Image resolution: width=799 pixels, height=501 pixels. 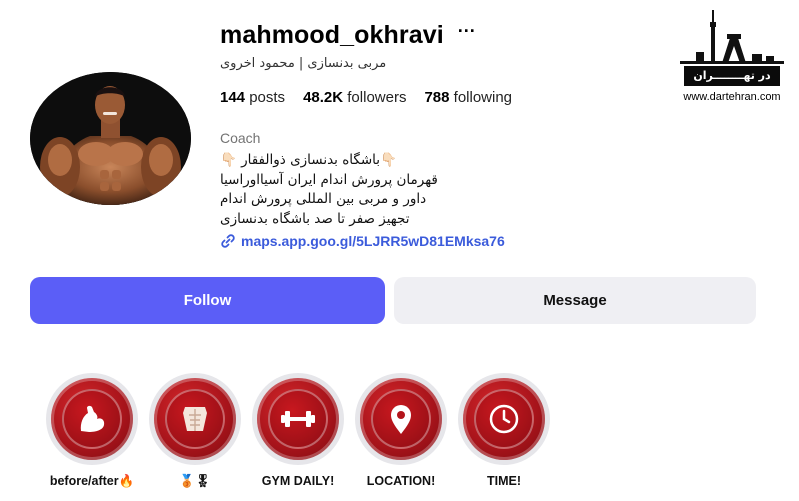 What do you see at coordinates (308, 160) in the screenshot?
I see `bio-line: 👇🏻باشگاه بدنسازی ذوالفقار 👇🏻` at bounding box center [308, 160].